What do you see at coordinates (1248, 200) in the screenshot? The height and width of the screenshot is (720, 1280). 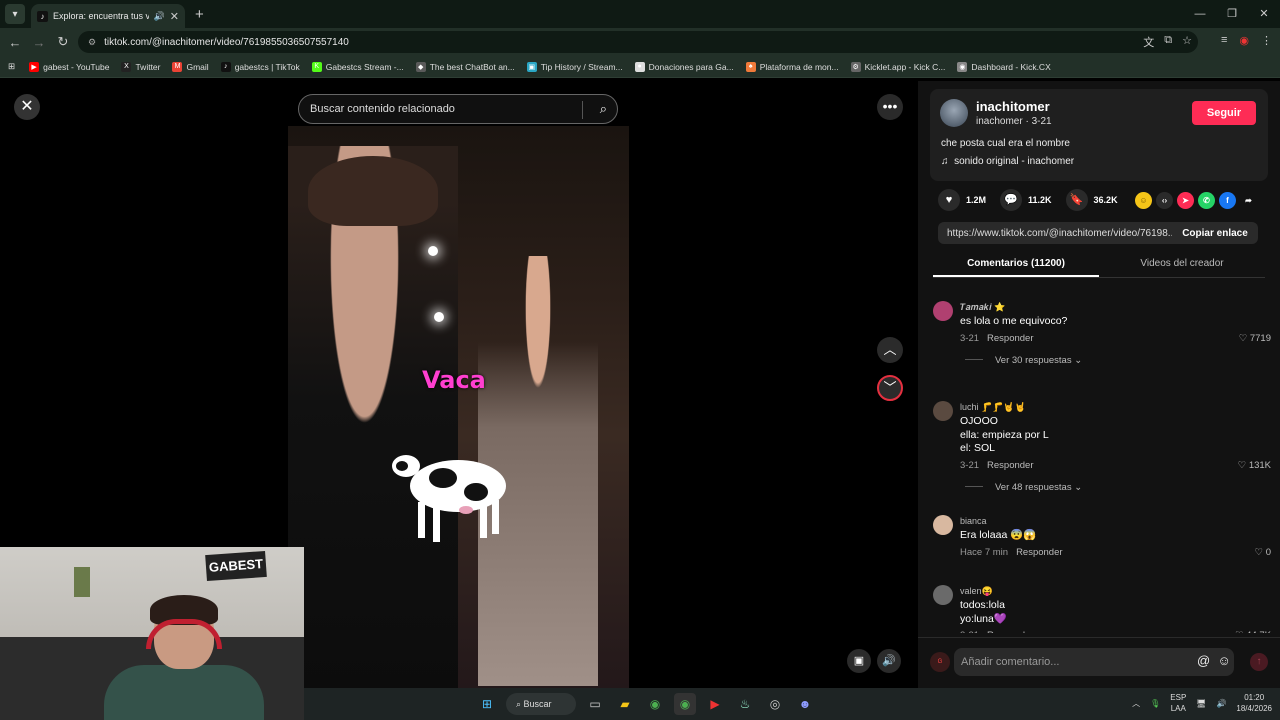 I see `share-arrow-icon: ➦` at bounding box center [1248, 200].